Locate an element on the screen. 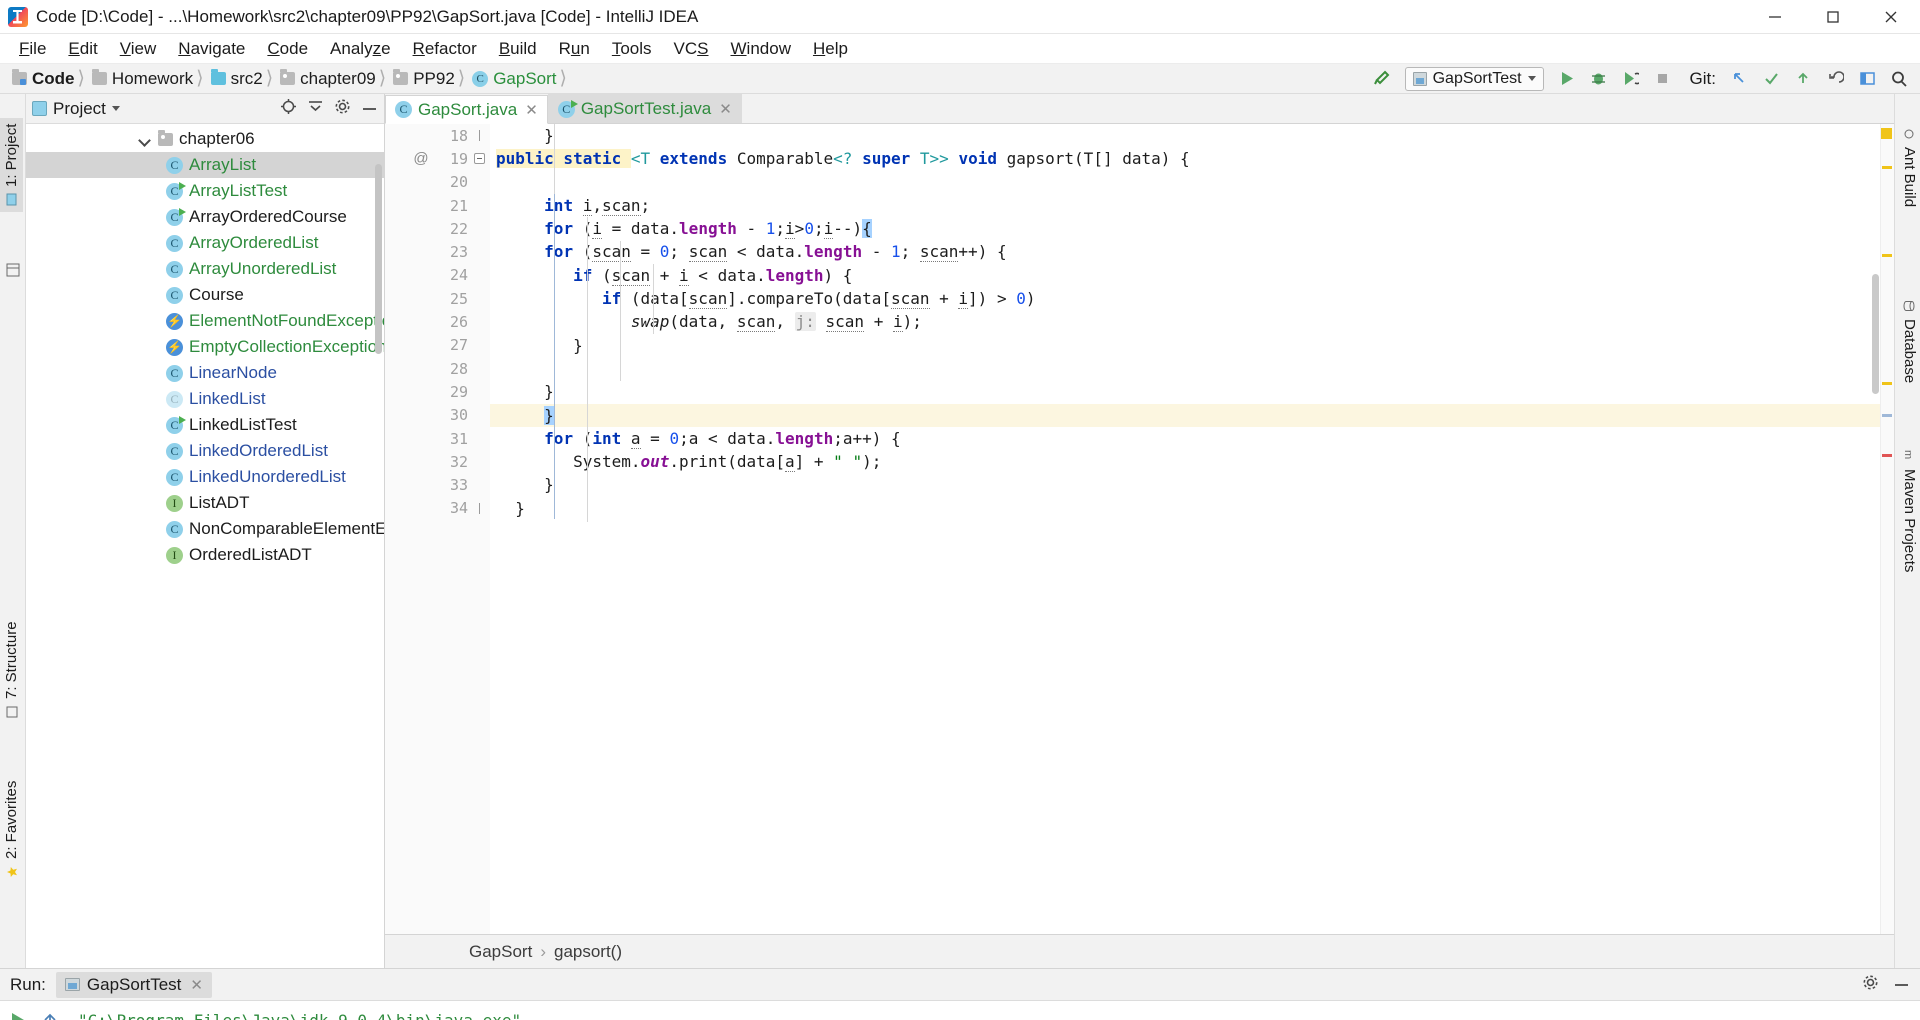 The image size is (1920, 1020). tree-node-linkedlisttest: C LinkedListTest is located at coordinates (205, 425).